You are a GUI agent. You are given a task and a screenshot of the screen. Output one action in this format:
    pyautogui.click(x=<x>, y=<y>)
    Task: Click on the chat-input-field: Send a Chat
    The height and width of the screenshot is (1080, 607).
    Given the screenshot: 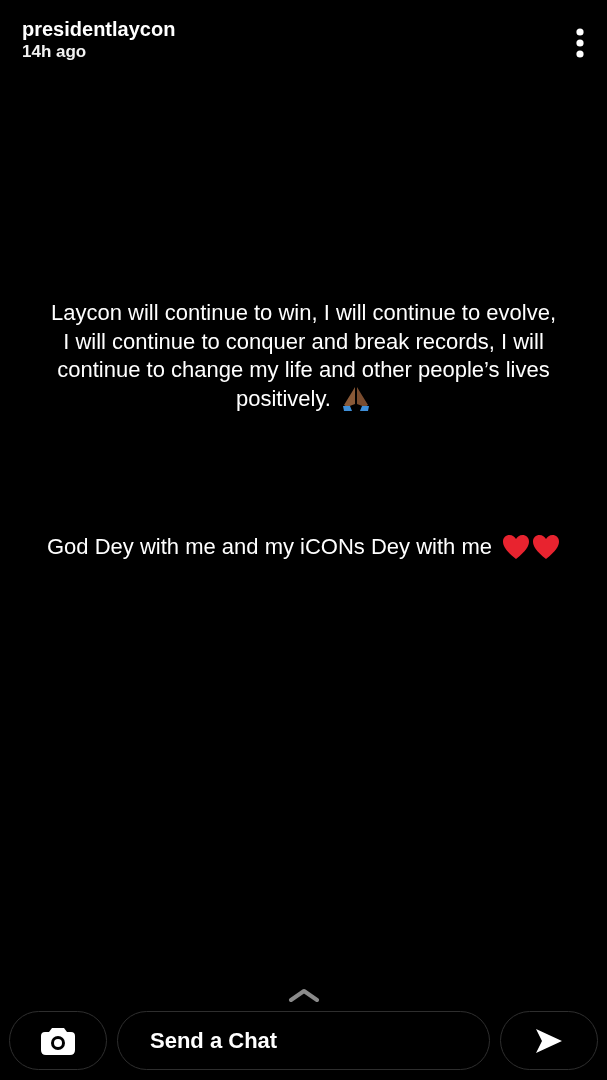 What is the action you would take?
    pyautogui.click(x=303, y=1040)
    